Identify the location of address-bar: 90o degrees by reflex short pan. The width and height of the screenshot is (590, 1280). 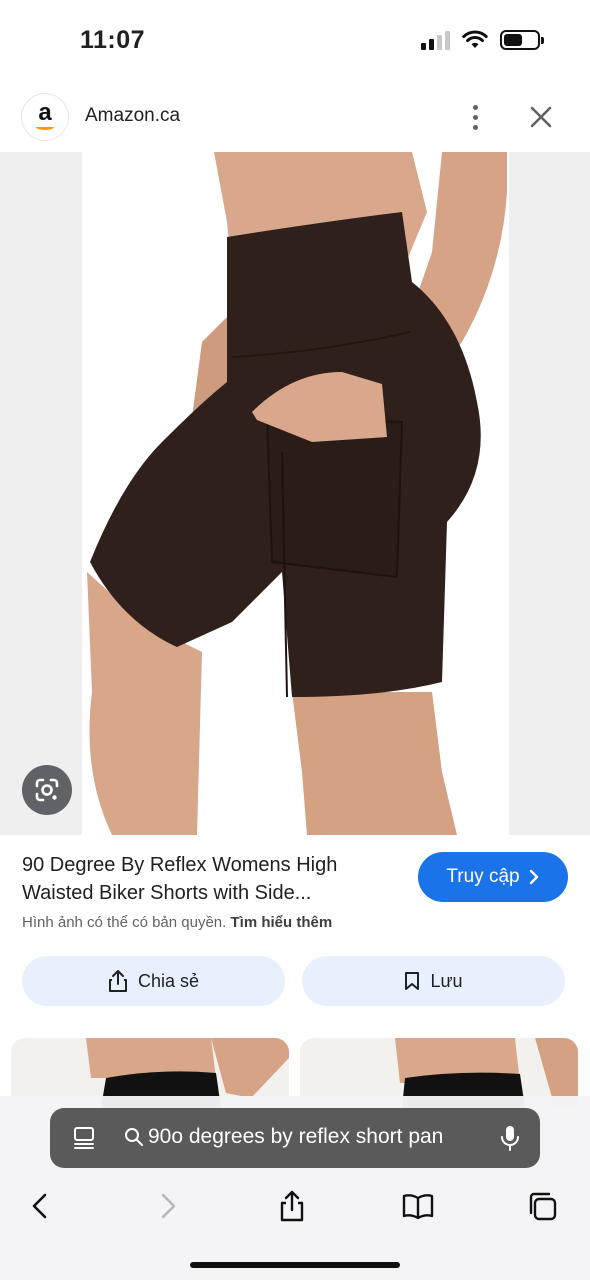
(295, 1138).